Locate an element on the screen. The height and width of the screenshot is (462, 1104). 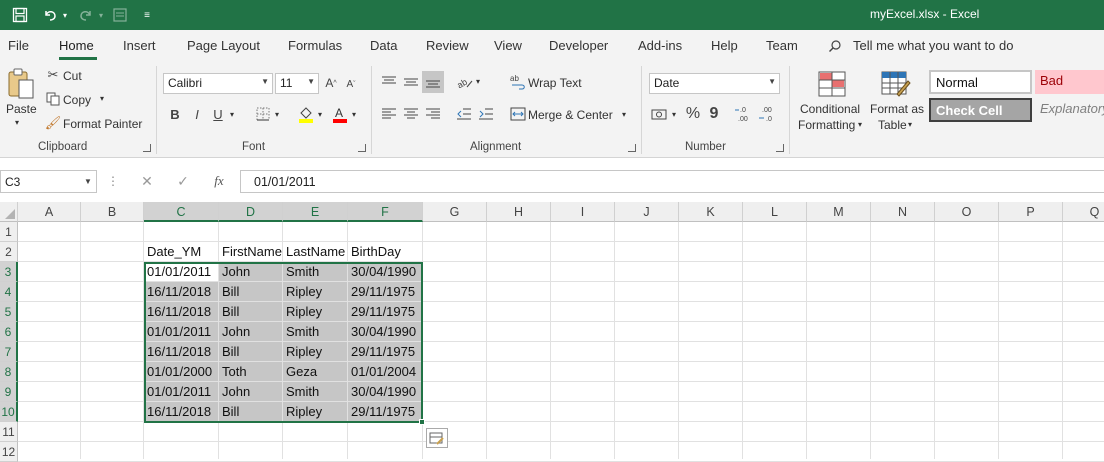
merge-center-icon is located at coordinates (518, 114).